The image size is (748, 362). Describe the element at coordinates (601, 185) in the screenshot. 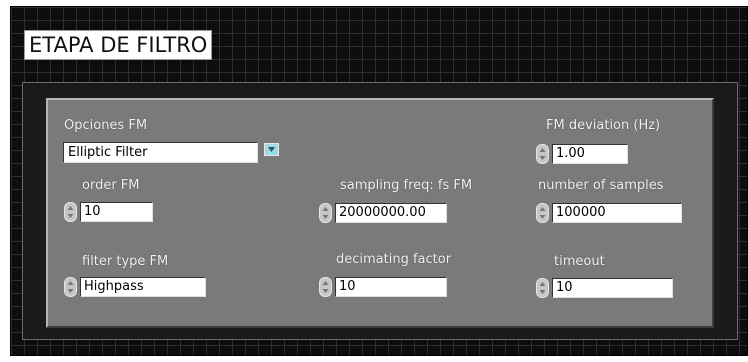

I see `number-of-samples-label: number of samples` at that location.